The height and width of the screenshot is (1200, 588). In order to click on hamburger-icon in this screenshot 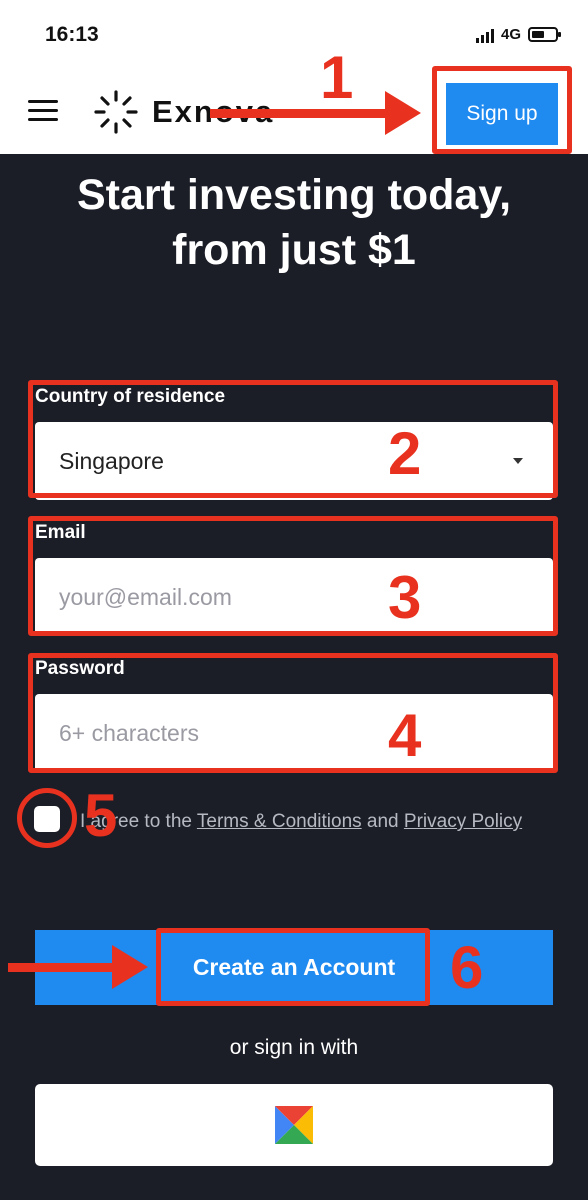, I will do `click(43, 111)`.